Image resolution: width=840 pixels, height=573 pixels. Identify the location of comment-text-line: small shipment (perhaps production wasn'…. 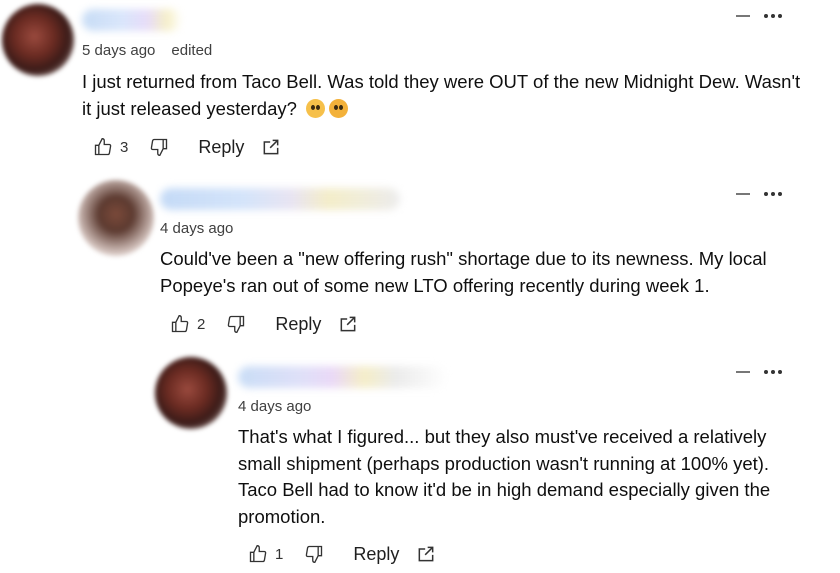
(504, 463).